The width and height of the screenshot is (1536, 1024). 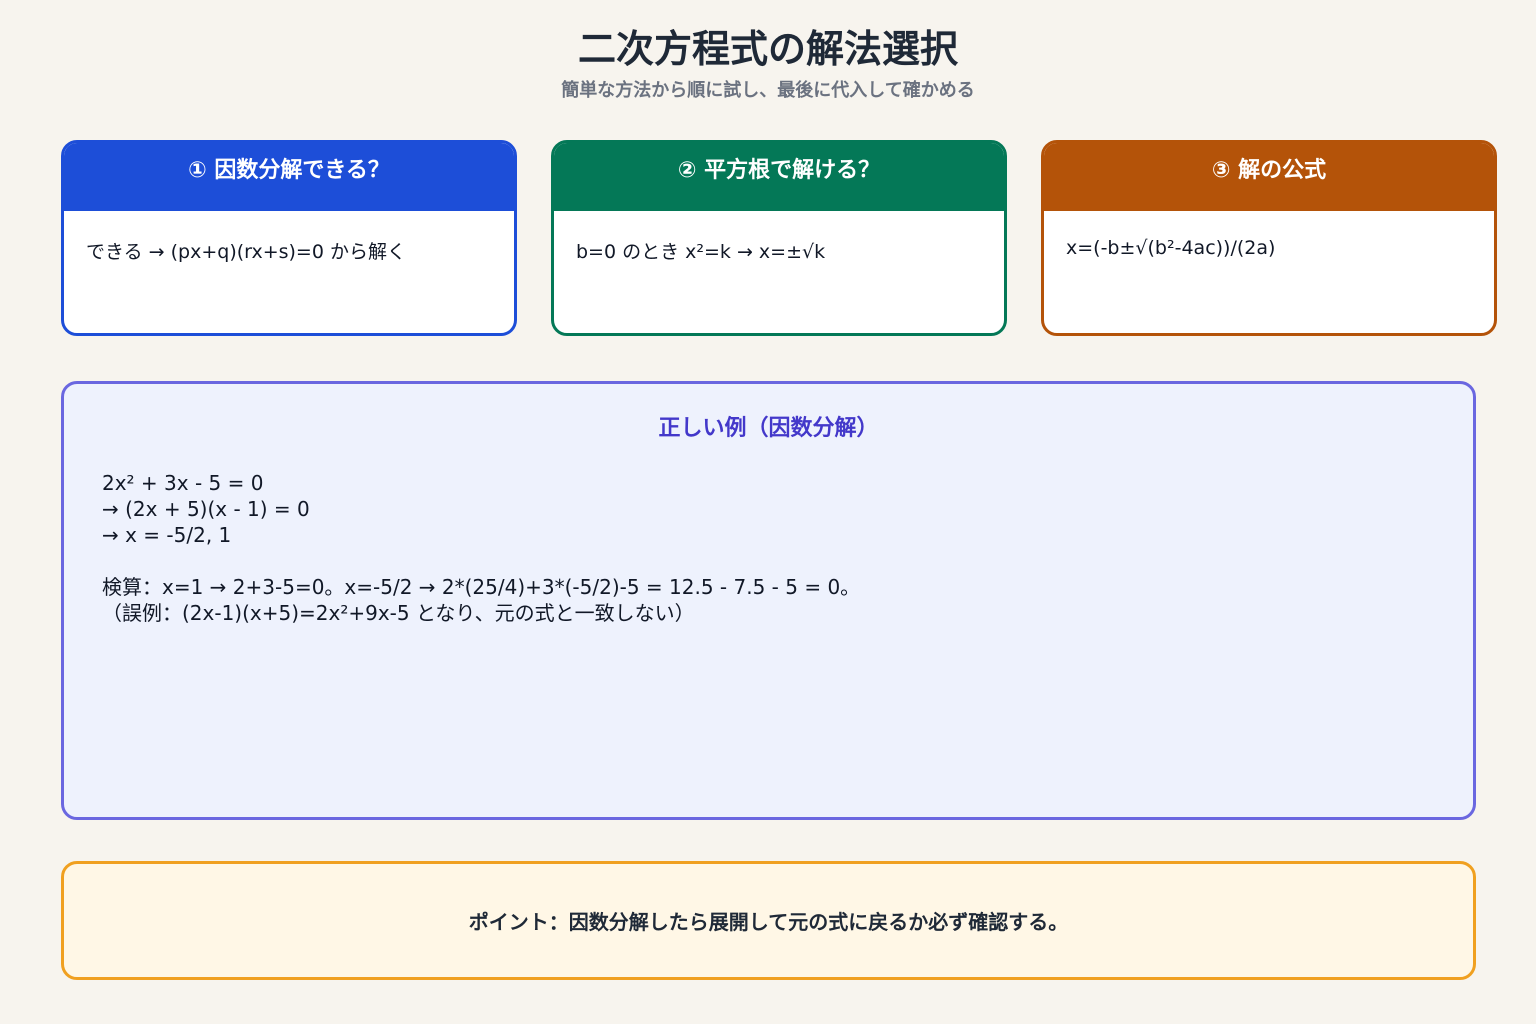 I want to click on method-card-title: ③ 解の公式, so click(x=1269, y=177).